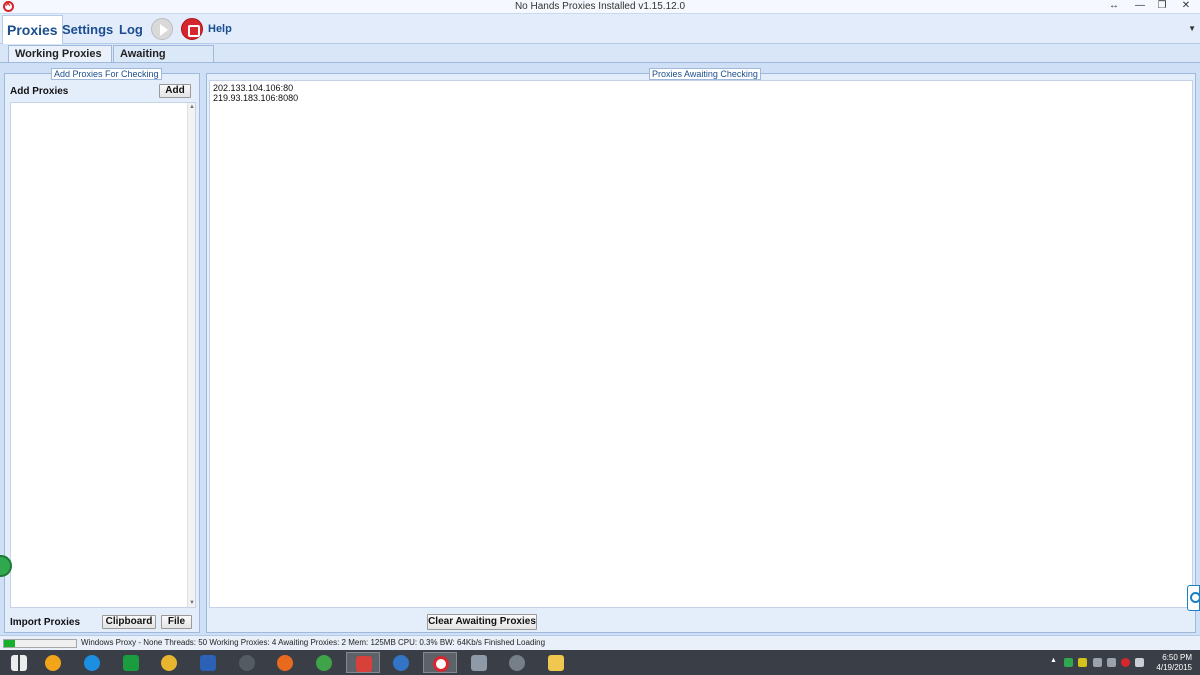 The image size is (1200, 675). I want to click on add-proxies-label: Add Proxies, so click(39, 91).